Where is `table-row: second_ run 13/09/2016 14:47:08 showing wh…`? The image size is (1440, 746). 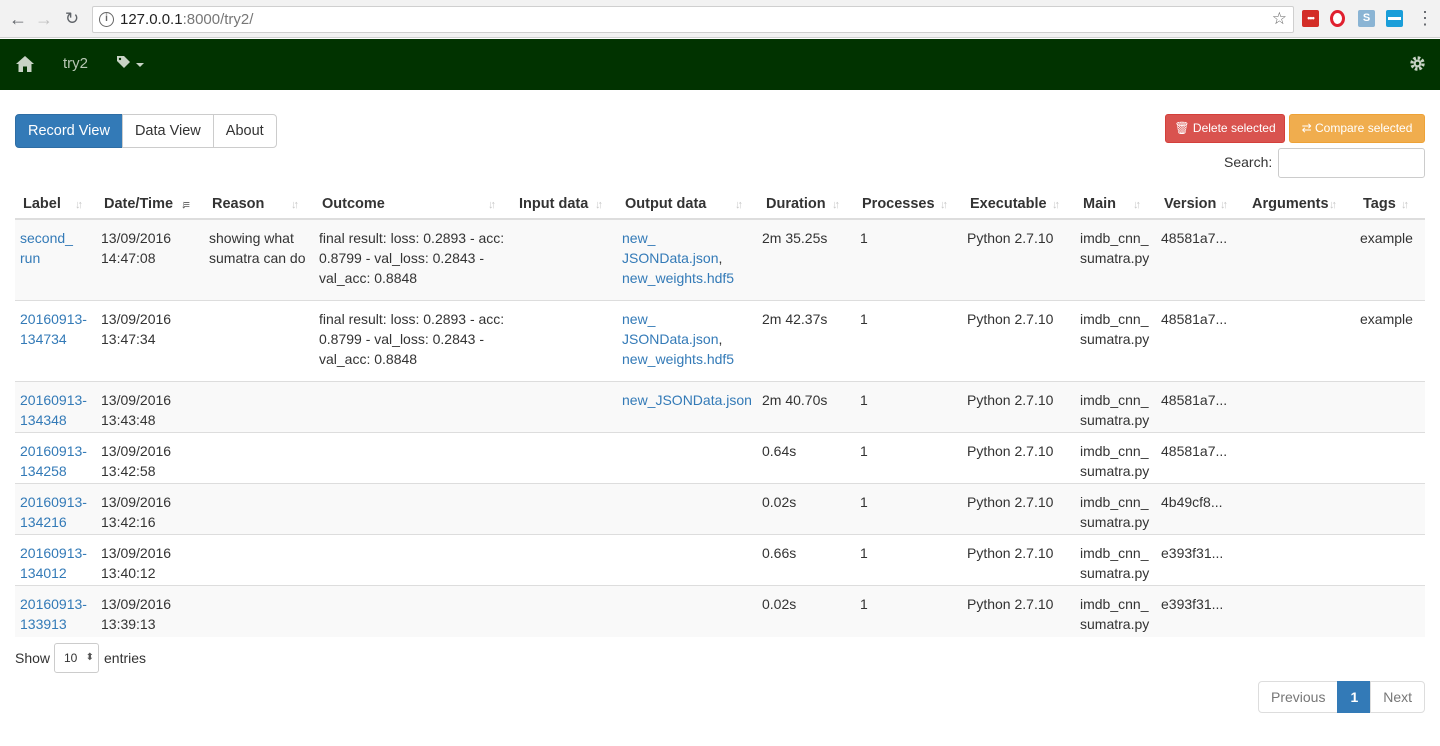 table-row: second_ run 13/09/2016 14:47:08 showing wh… is located at coordinates (720, 260).